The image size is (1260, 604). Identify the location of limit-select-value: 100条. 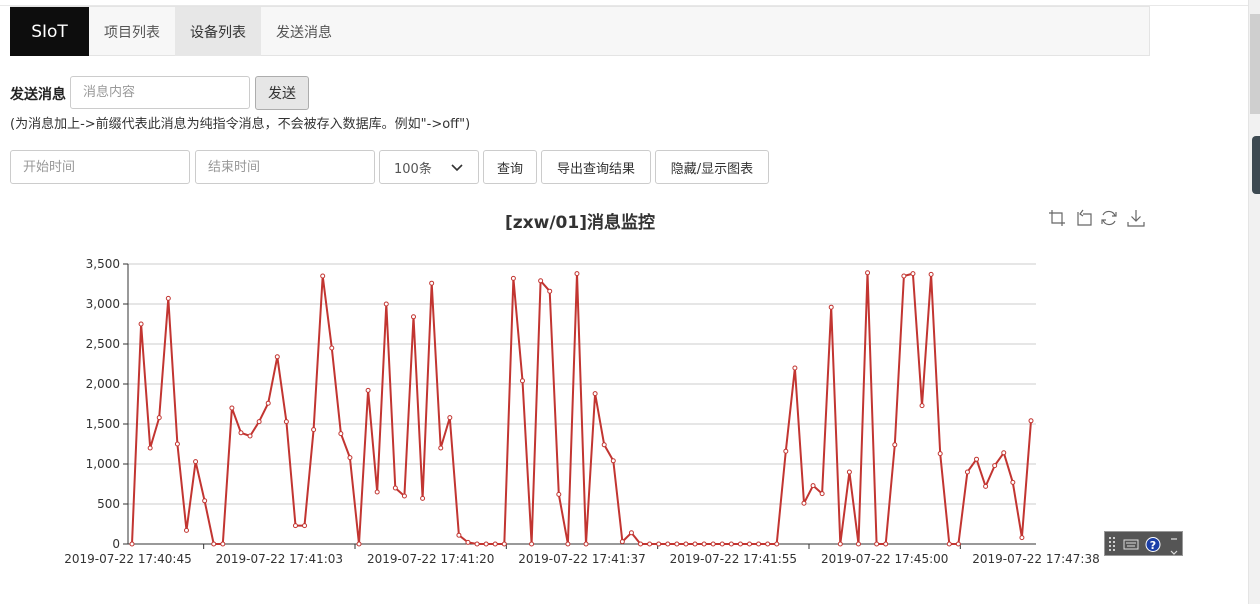
(413, 169).